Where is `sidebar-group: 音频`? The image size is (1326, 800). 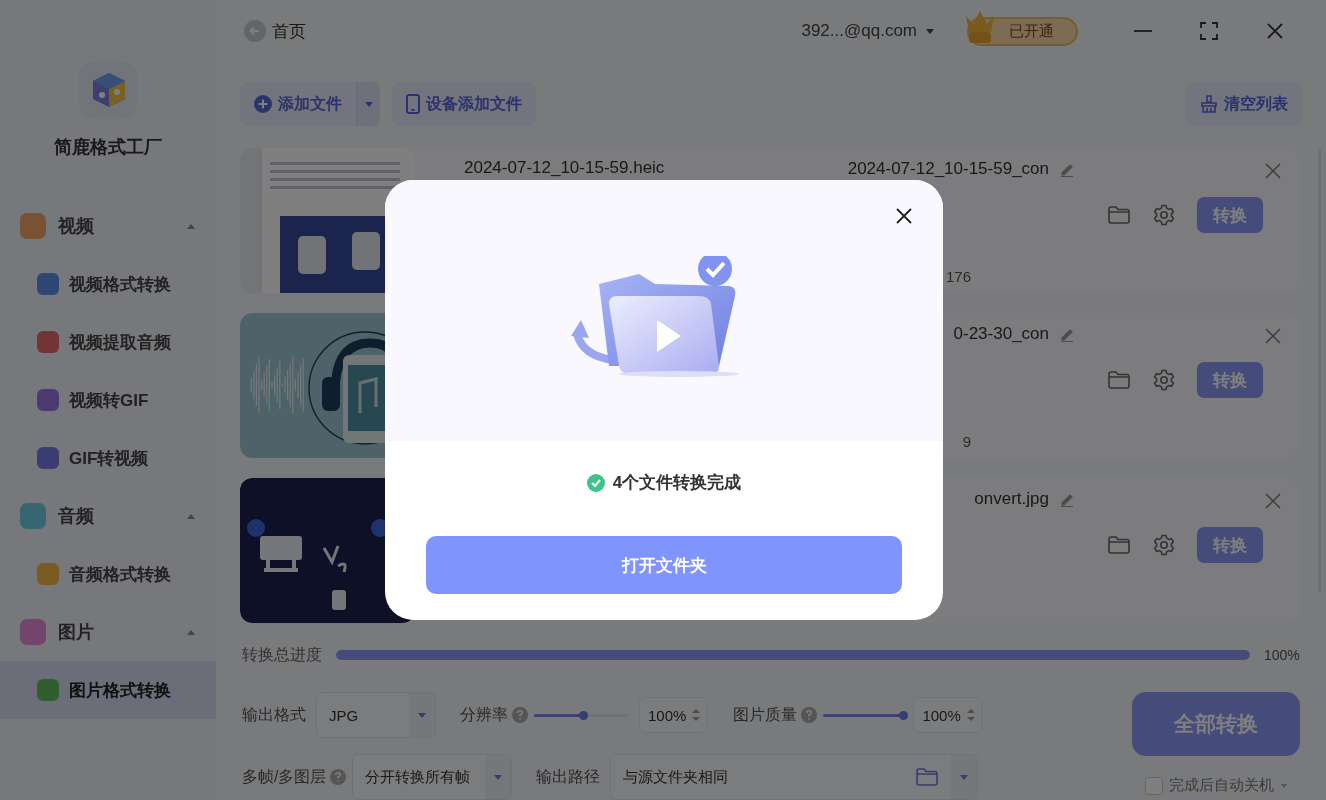
sidebar-group: 音频 is located at coordinates (108, 516).